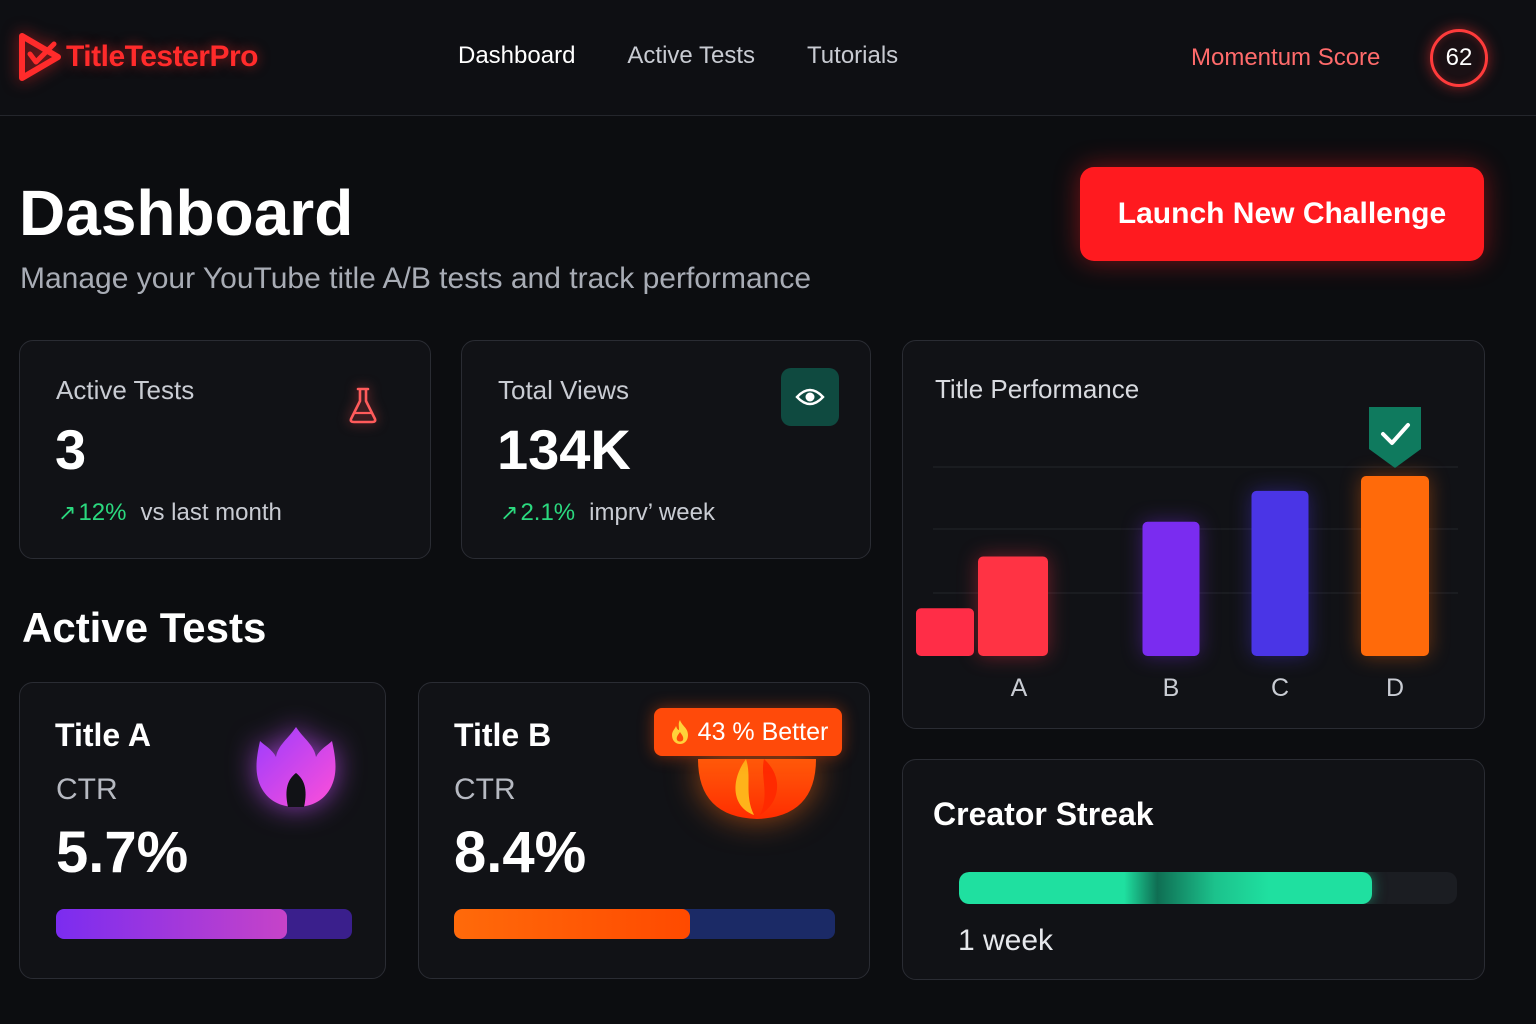  I want to click on nav-active-tests: Active Tests, so click(691, 56).